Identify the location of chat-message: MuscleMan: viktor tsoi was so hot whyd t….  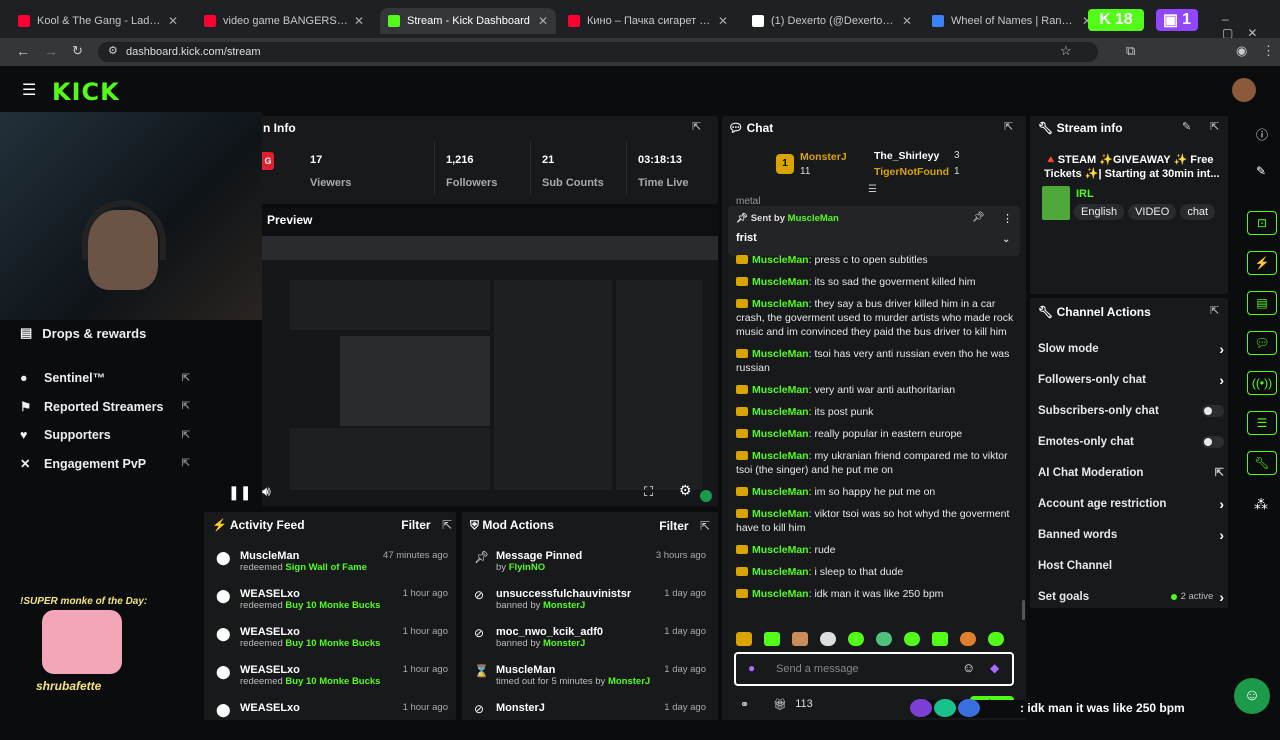
(878, 521).